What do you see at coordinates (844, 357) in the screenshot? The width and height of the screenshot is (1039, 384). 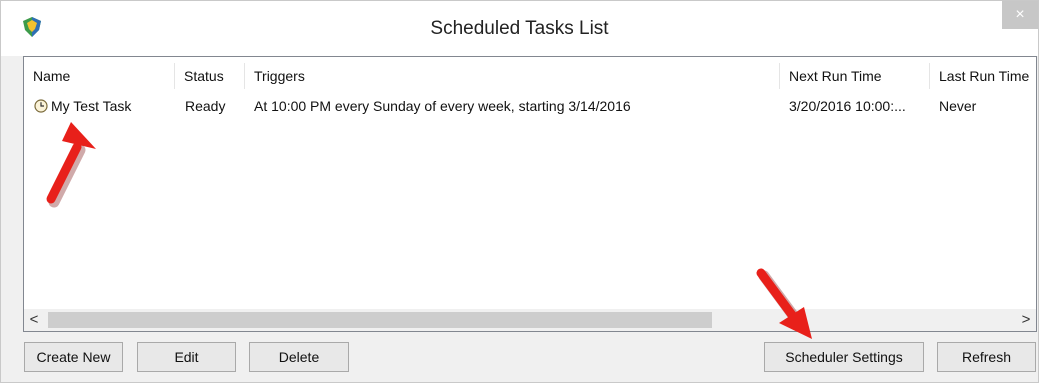 I see `scheduler-settings-button: Scheduler Settings` at bounding box center [844, 357].